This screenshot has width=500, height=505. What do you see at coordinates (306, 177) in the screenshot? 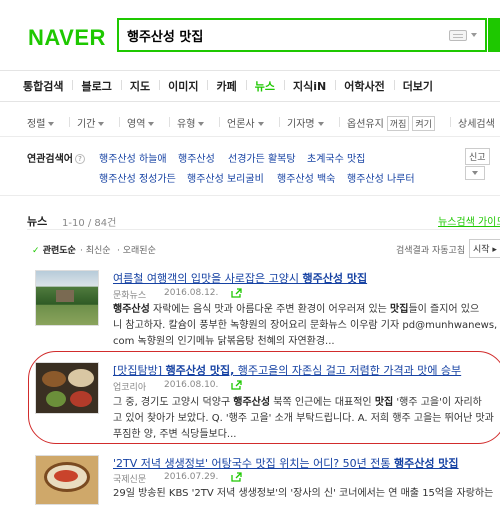
I see `related-keyword: 행주산성 백숙` at bounding box center [306, 177].